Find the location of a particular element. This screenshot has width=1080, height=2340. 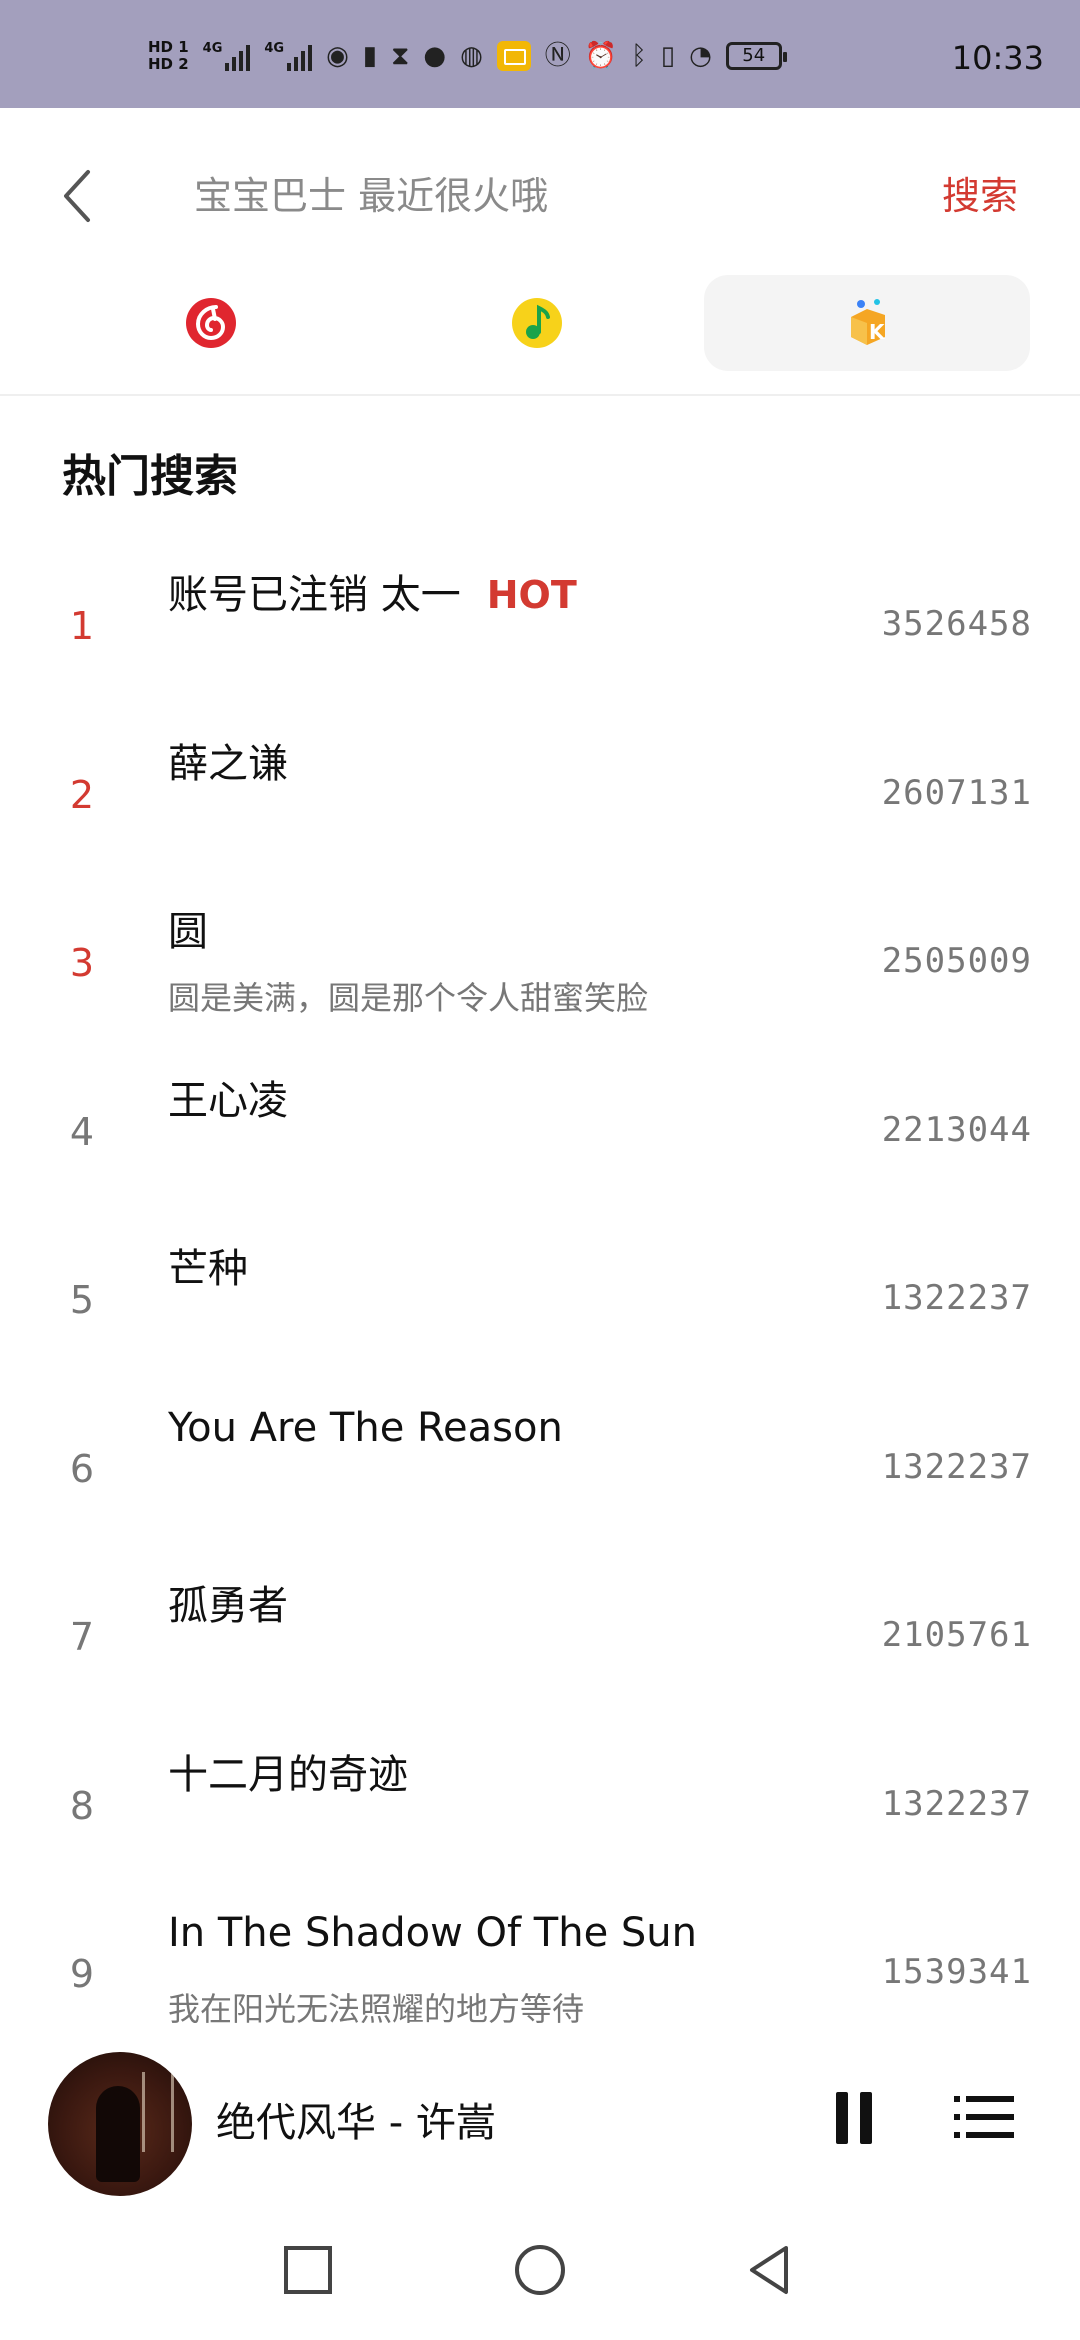

playlist-button is located at coordinates (984, 2117).